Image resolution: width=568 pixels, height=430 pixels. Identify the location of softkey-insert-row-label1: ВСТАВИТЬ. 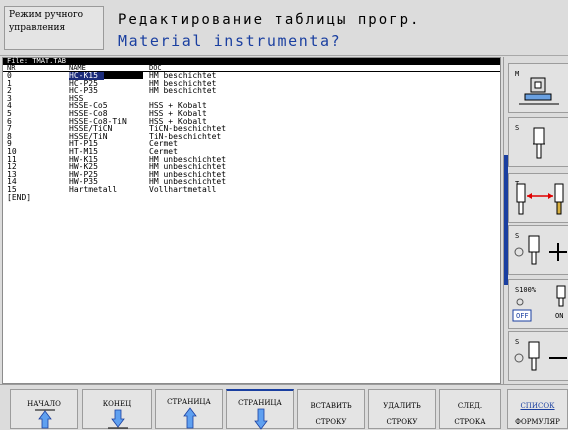
(331, 406).